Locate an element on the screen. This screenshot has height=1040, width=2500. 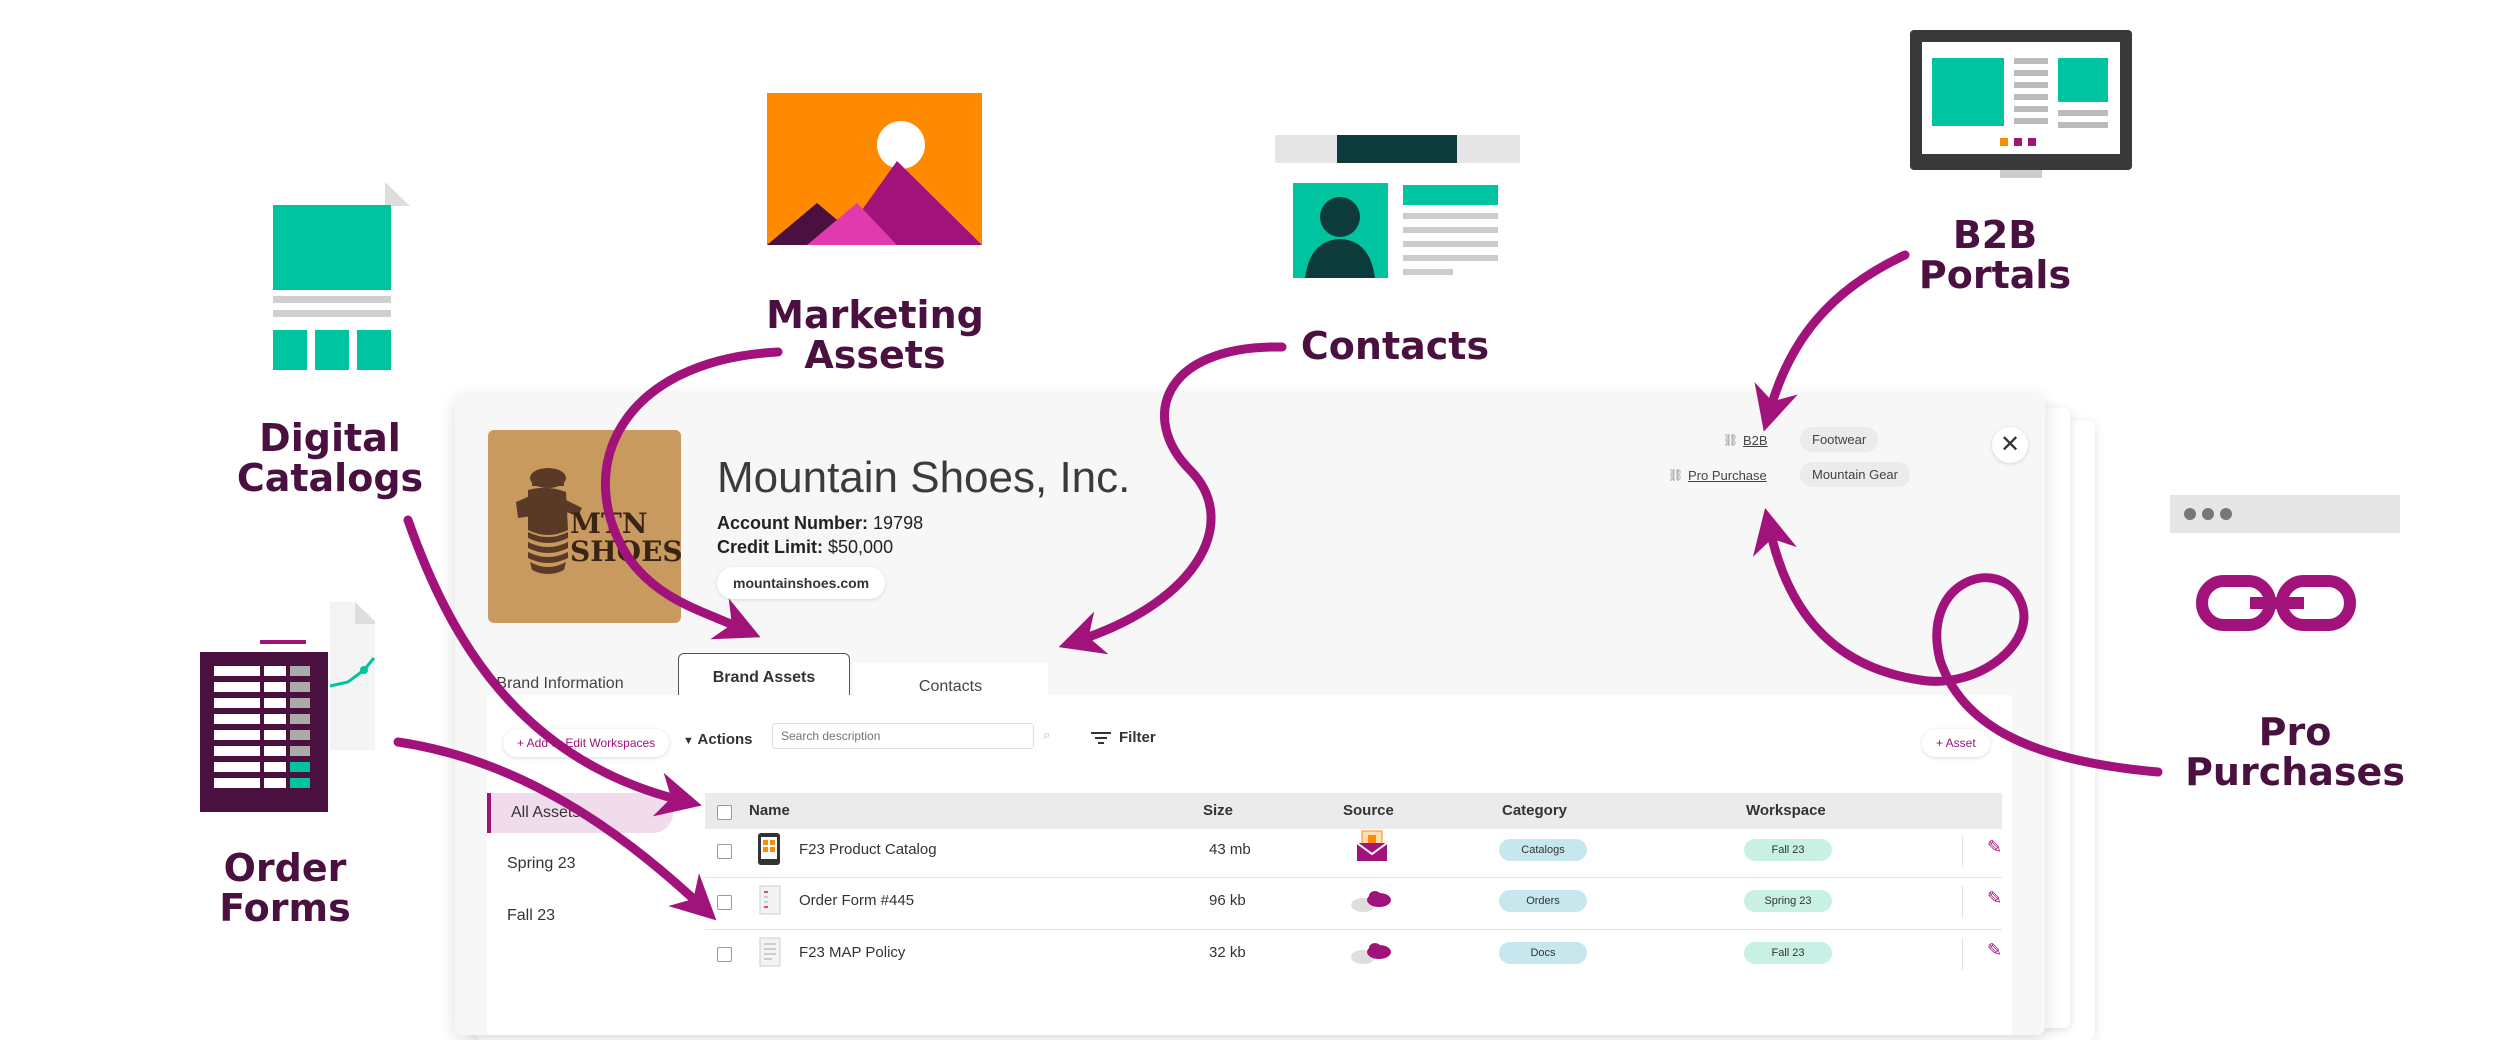
contact-card-icon is located at coordinates (1397, 206).